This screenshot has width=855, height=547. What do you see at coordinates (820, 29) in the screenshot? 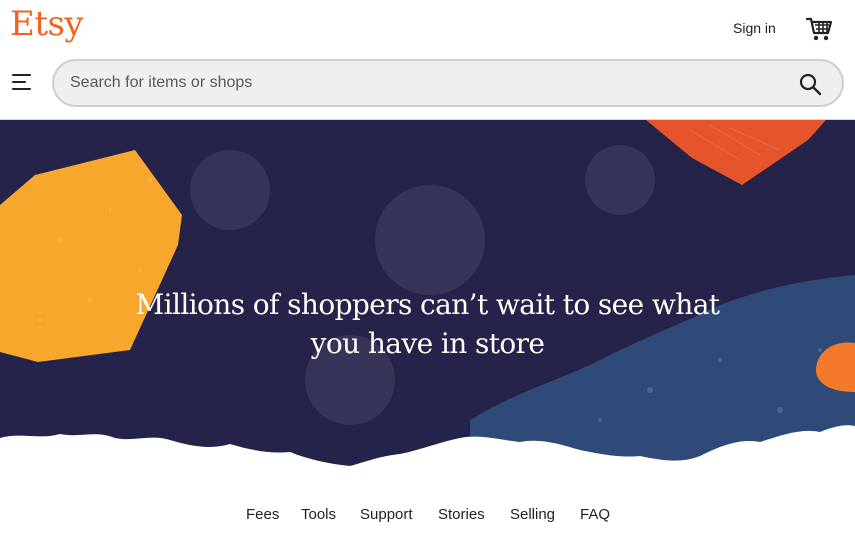
I see `cart-icon` at bounding box center [820, 29].